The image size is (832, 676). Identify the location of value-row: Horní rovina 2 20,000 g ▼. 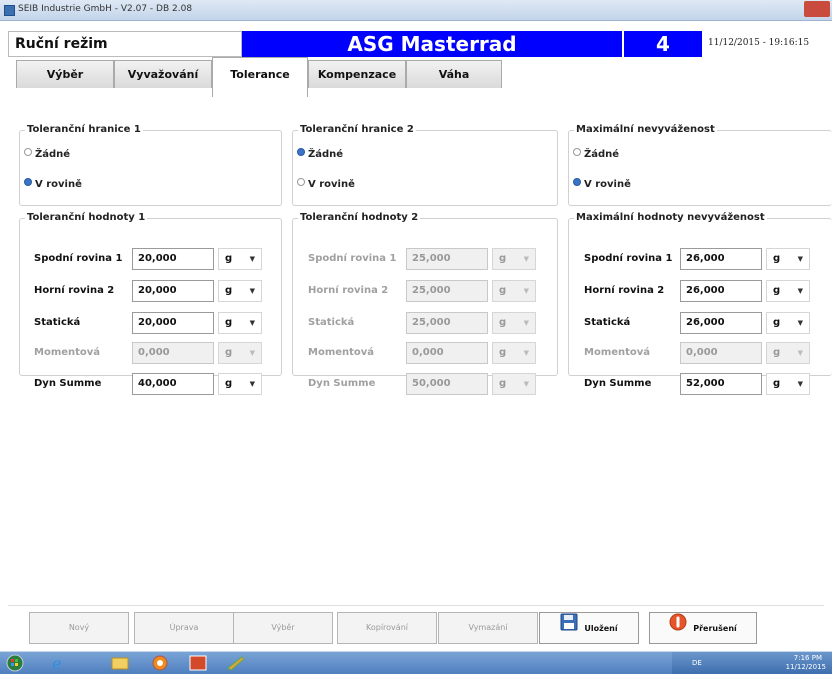
(154, 291).